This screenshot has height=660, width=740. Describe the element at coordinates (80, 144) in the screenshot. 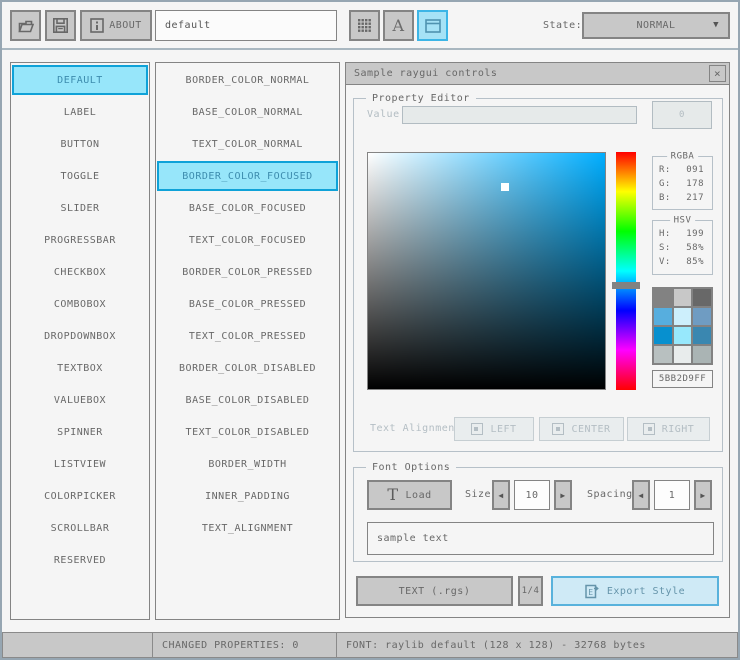

I see `sidebar-item-button: BUTTON` at that location.